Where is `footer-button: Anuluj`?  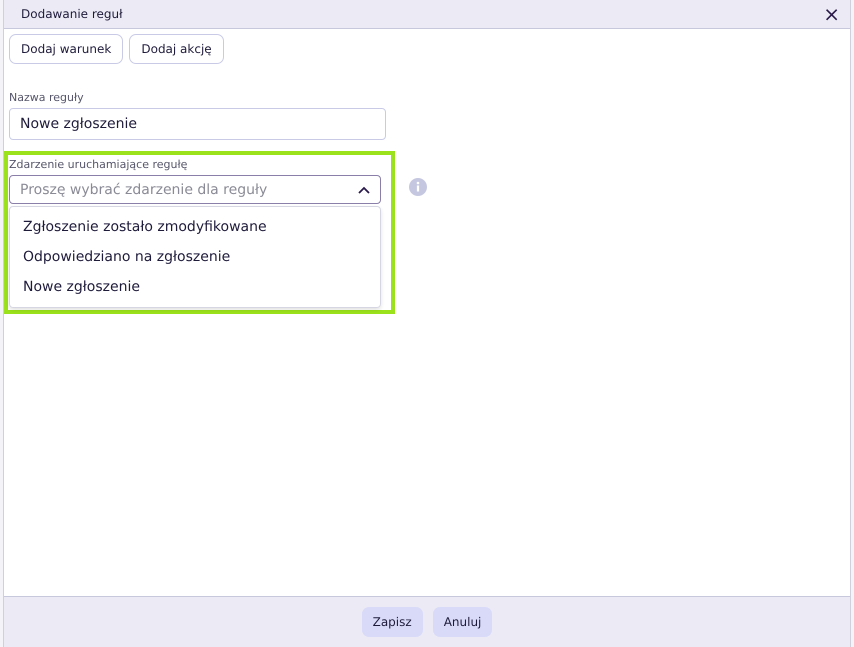 footer-button: Anuluj is located at coordinates (462, 622).